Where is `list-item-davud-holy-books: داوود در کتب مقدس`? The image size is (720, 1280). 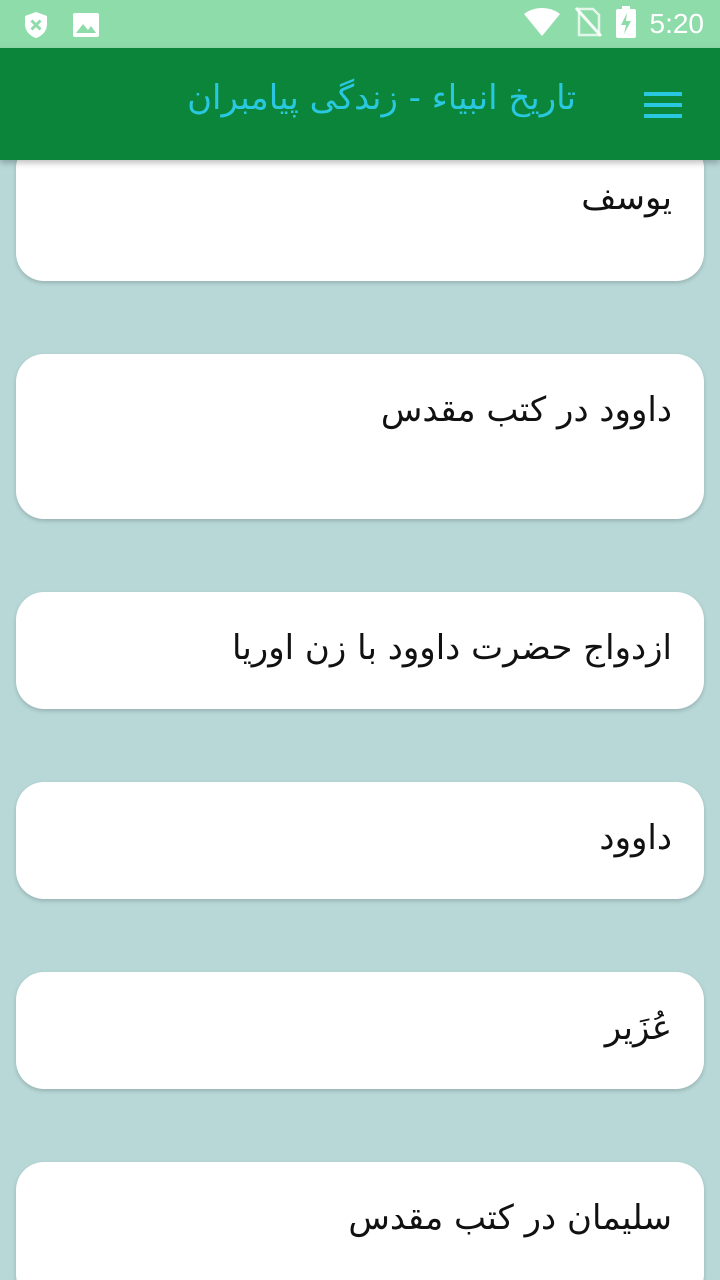
list-item-davud-holy-books: داوود در کتب مقدس is located at coordinates (360, 436).